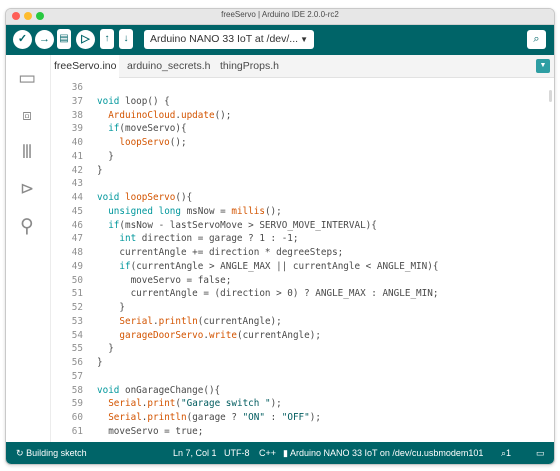  What do you see at coordinates (164, 280) in the screenshot?
I see `code-text: moveServo = false;` at bounding box center [164, 280].